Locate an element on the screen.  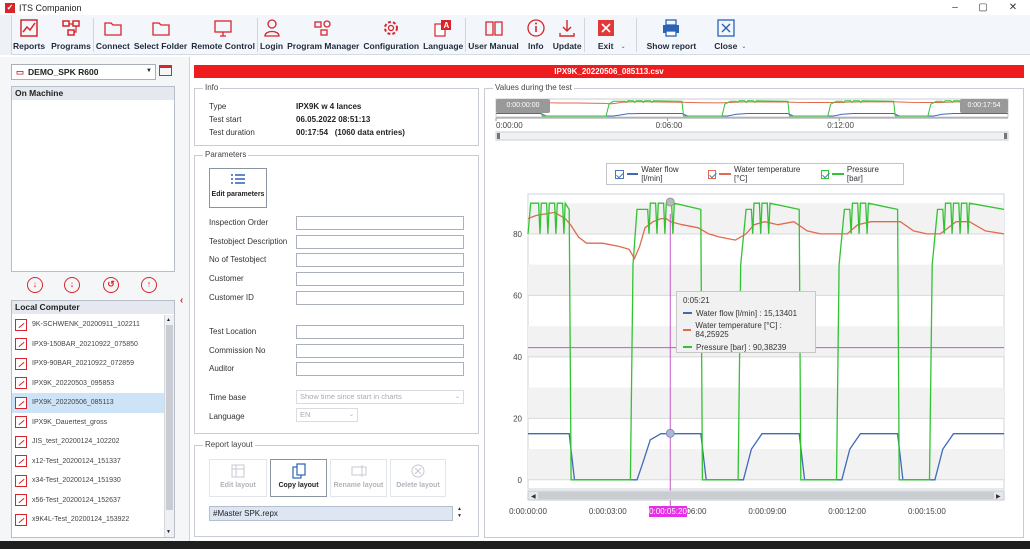
file-list-item: IPX9K_20220506_085113 is located at coordinates (88, 403).